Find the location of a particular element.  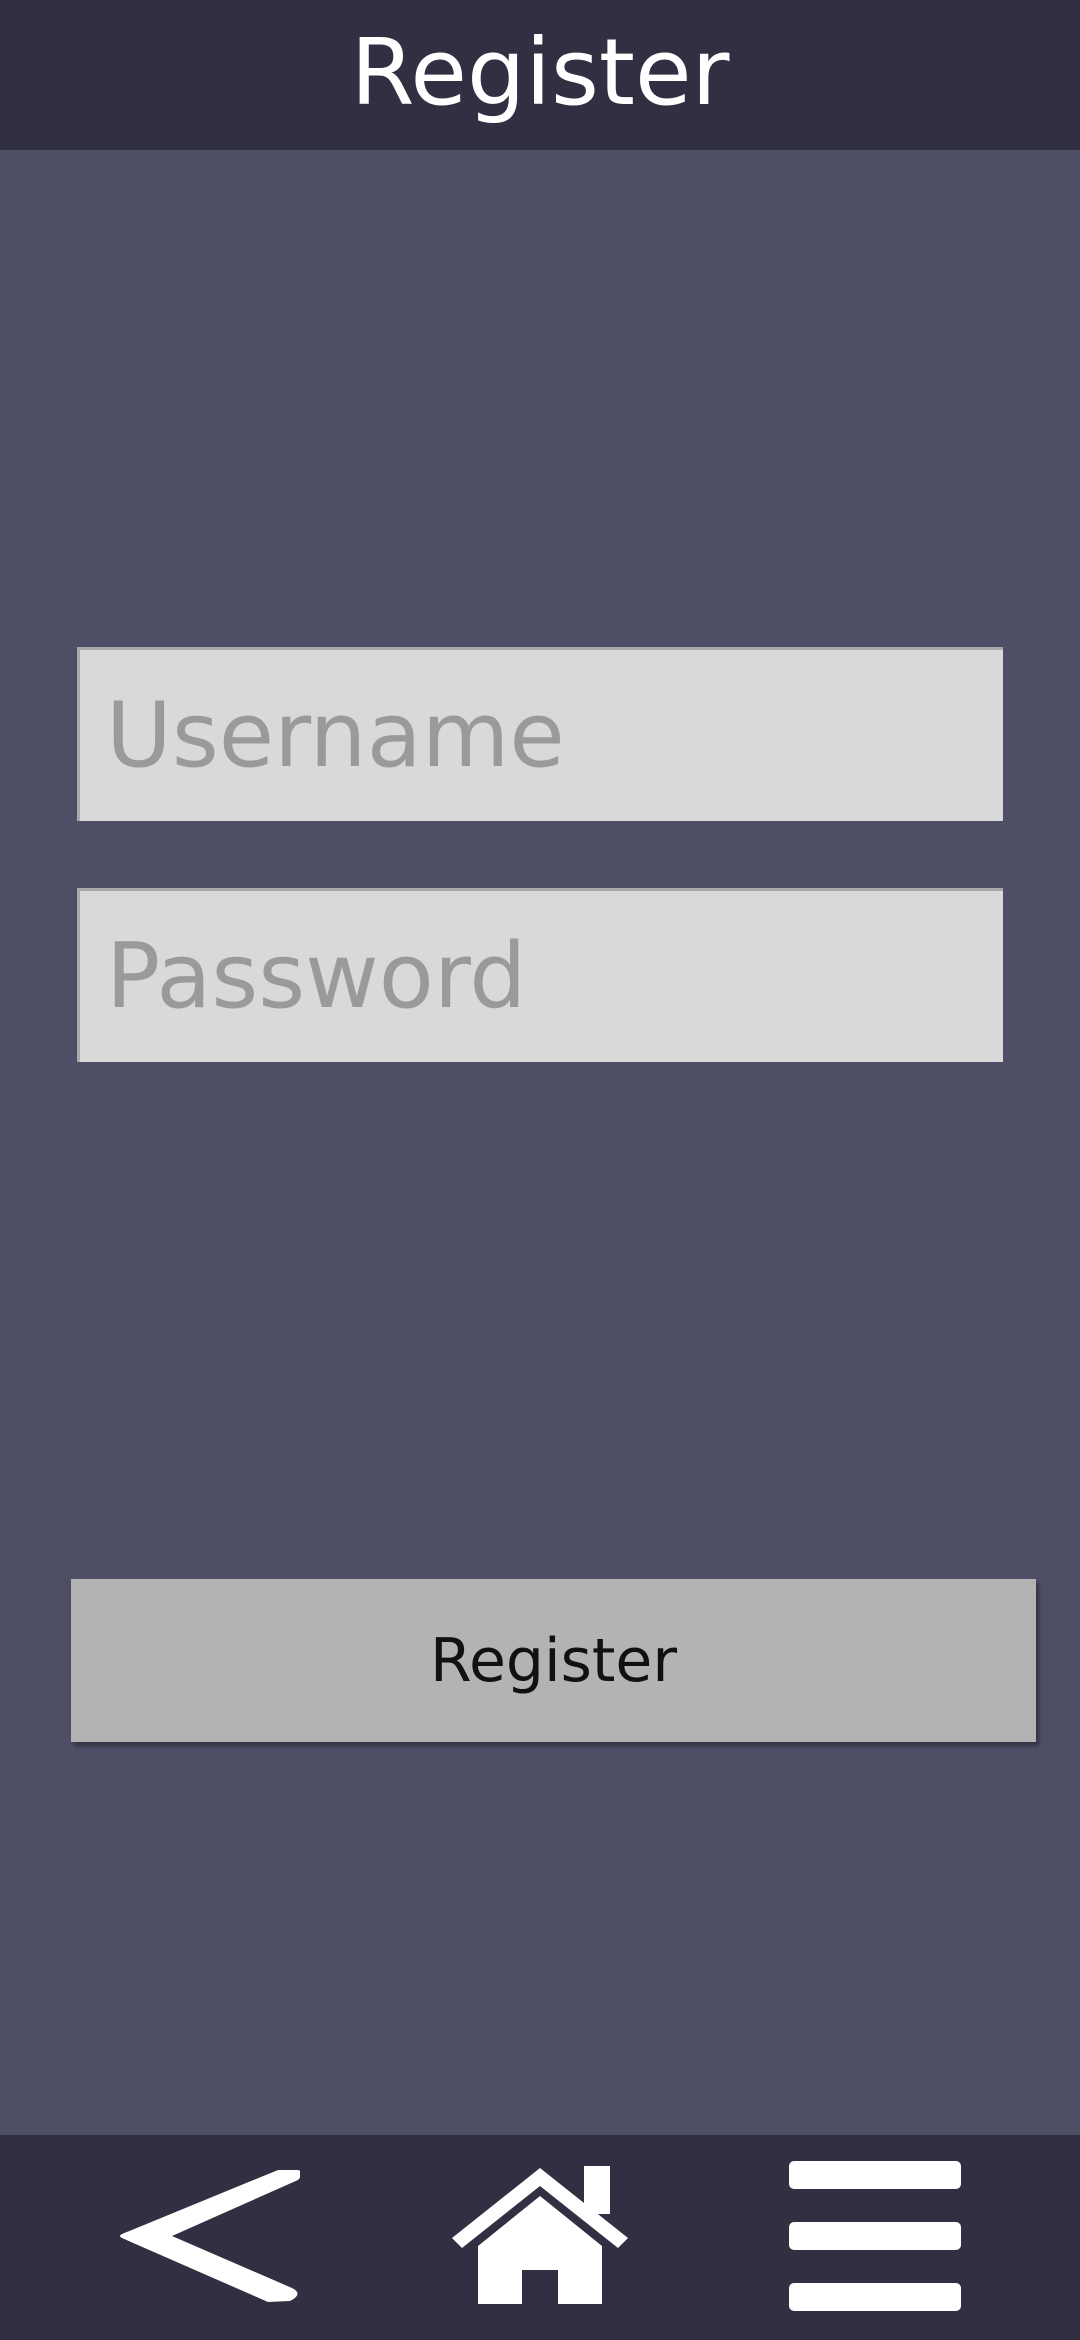

register-button: Register is located at coordinates (553, 1660).